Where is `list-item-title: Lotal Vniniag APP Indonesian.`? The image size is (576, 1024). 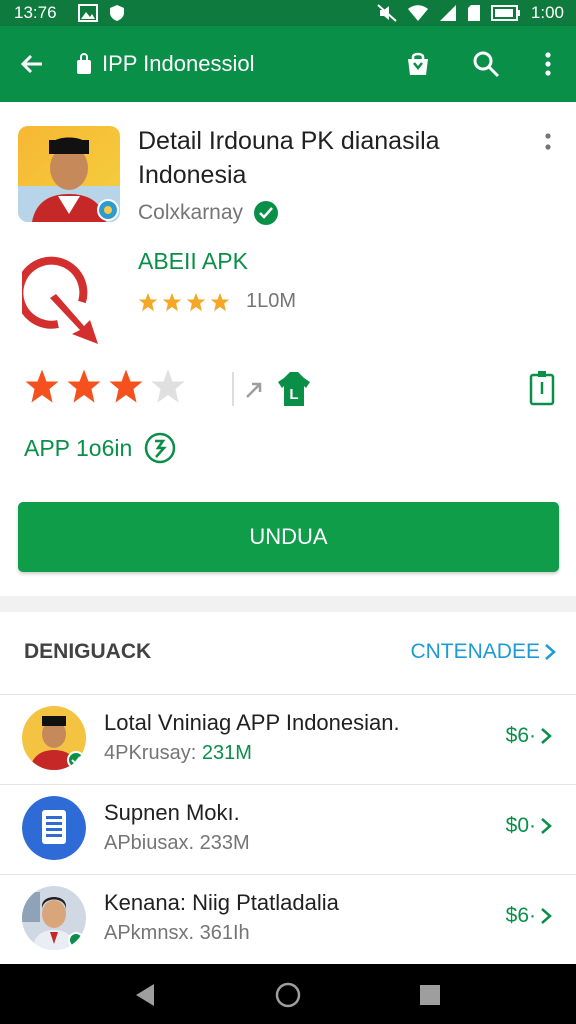 list-item-title: Lotal Vniniag APP Indonesian. is located at coordinates (252, 722).